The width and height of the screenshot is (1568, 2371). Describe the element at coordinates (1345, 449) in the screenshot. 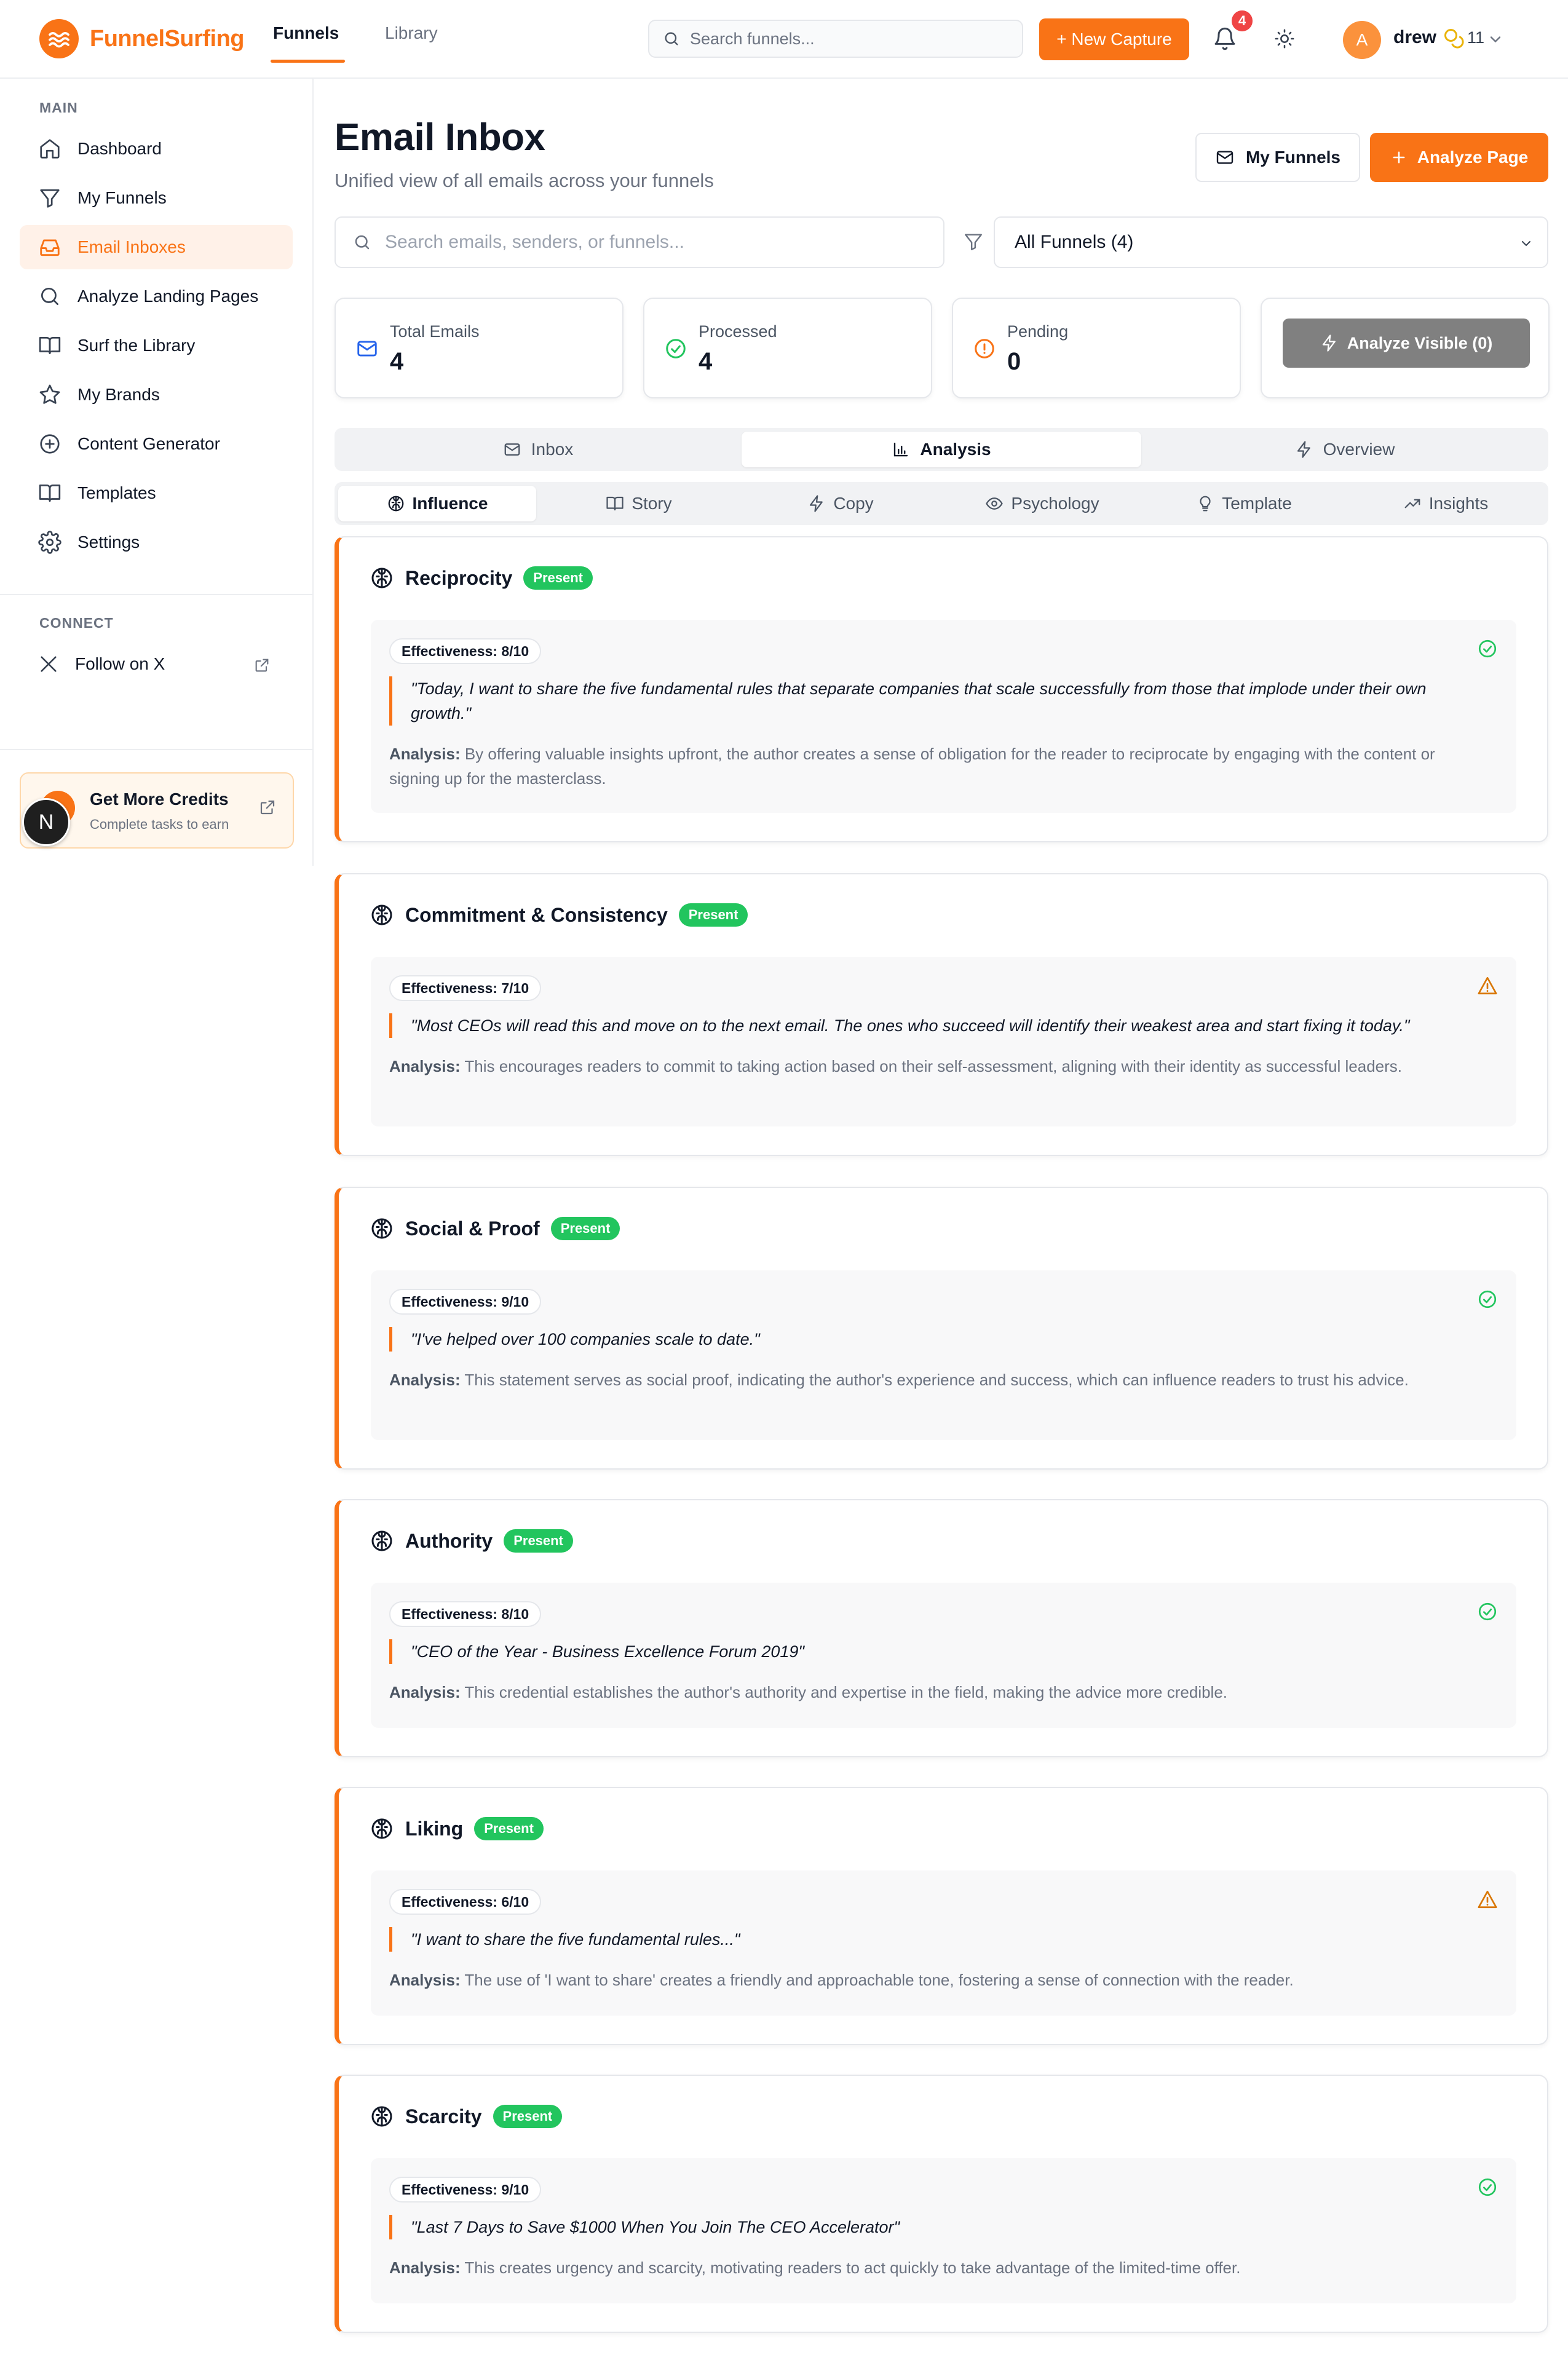

I see `tab-overview: Overview` at that location.